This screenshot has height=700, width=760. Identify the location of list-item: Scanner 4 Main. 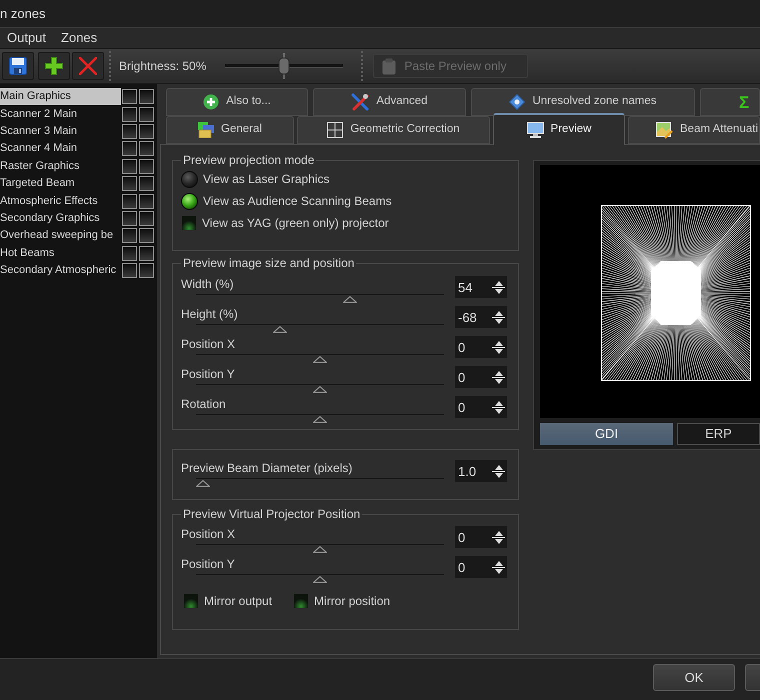
(60, 149).